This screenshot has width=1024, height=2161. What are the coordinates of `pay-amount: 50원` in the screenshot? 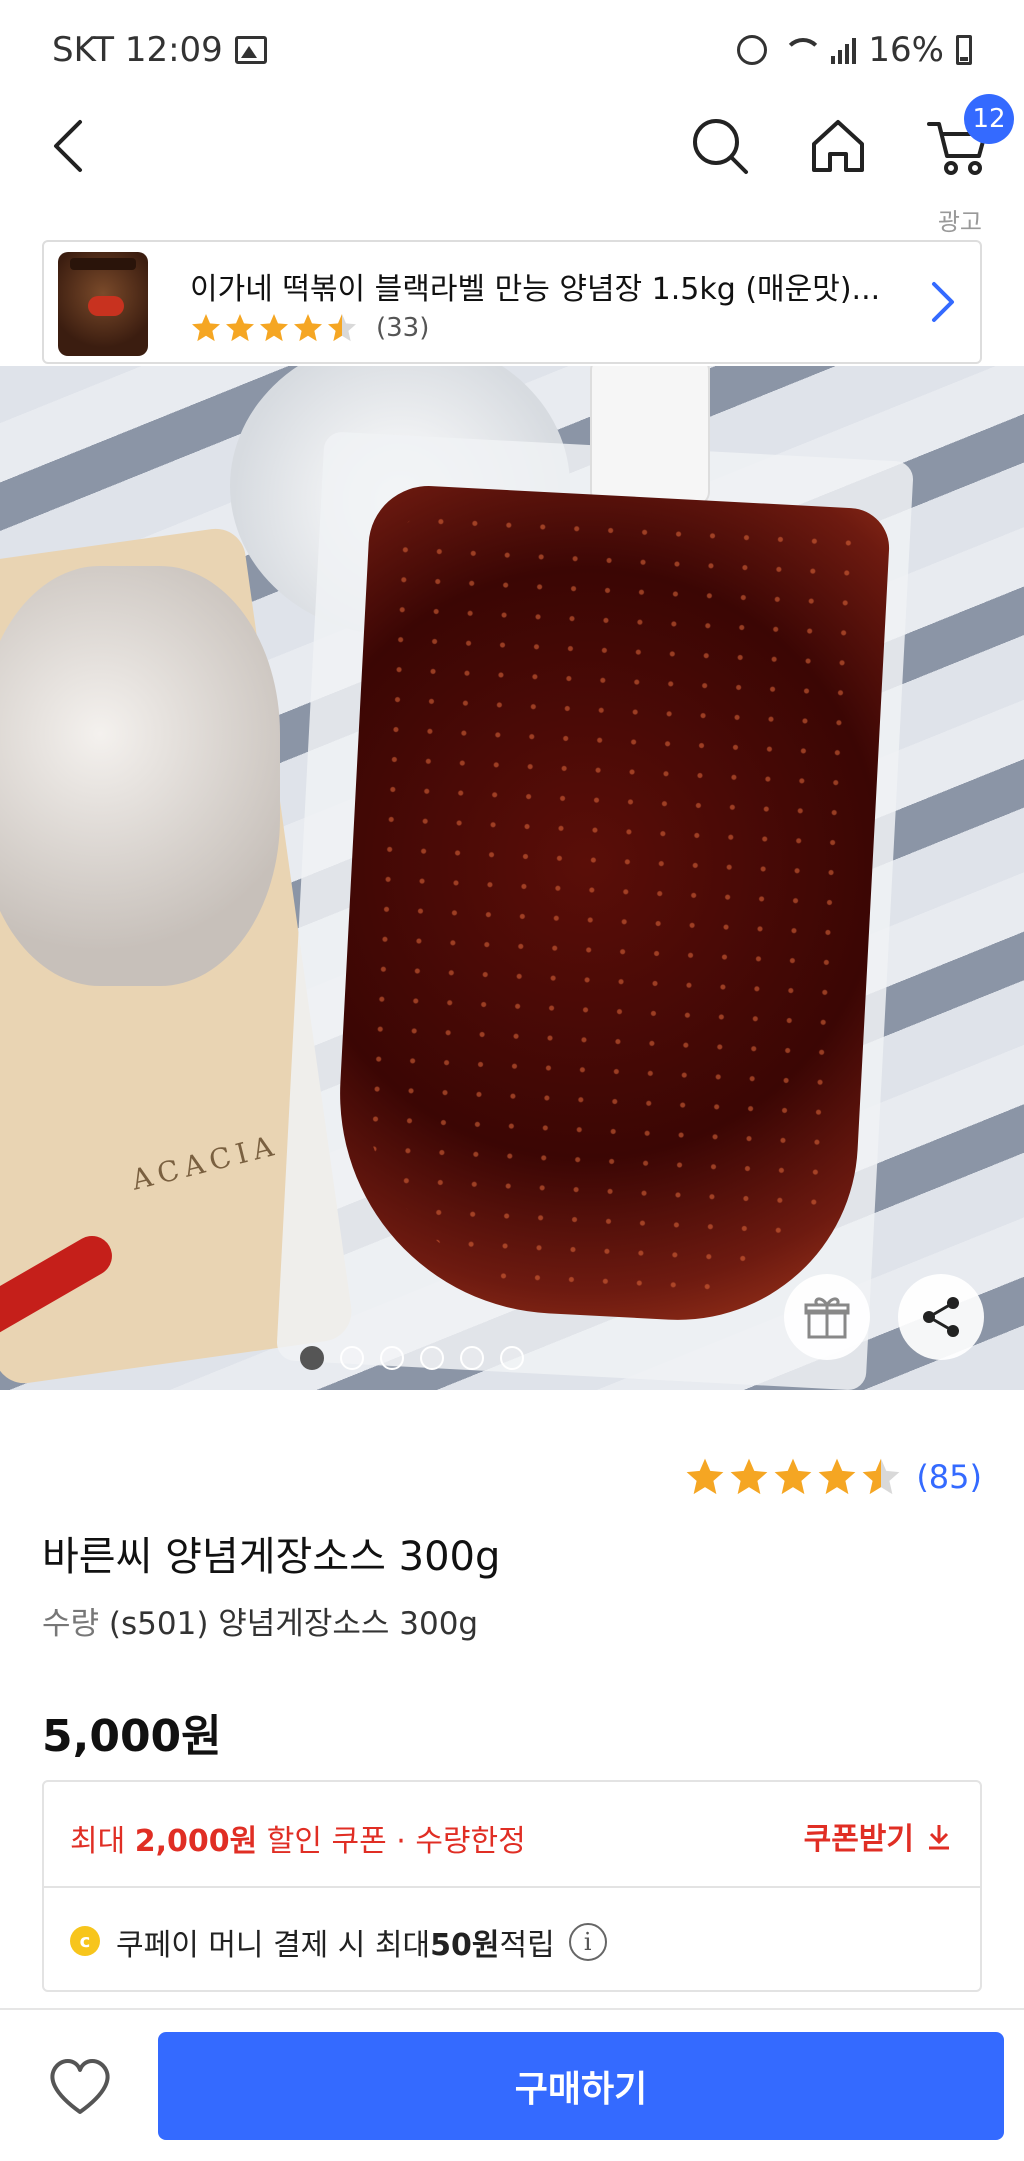 It's located at (465, 1945).